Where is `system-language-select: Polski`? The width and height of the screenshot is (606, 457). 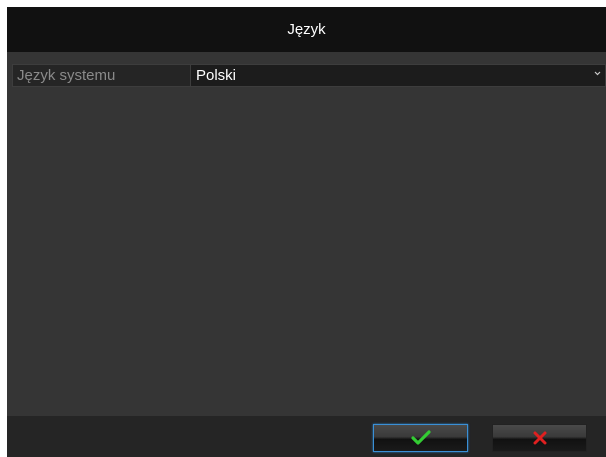
system-language-select: Polski is located at coordinates (398, 75).